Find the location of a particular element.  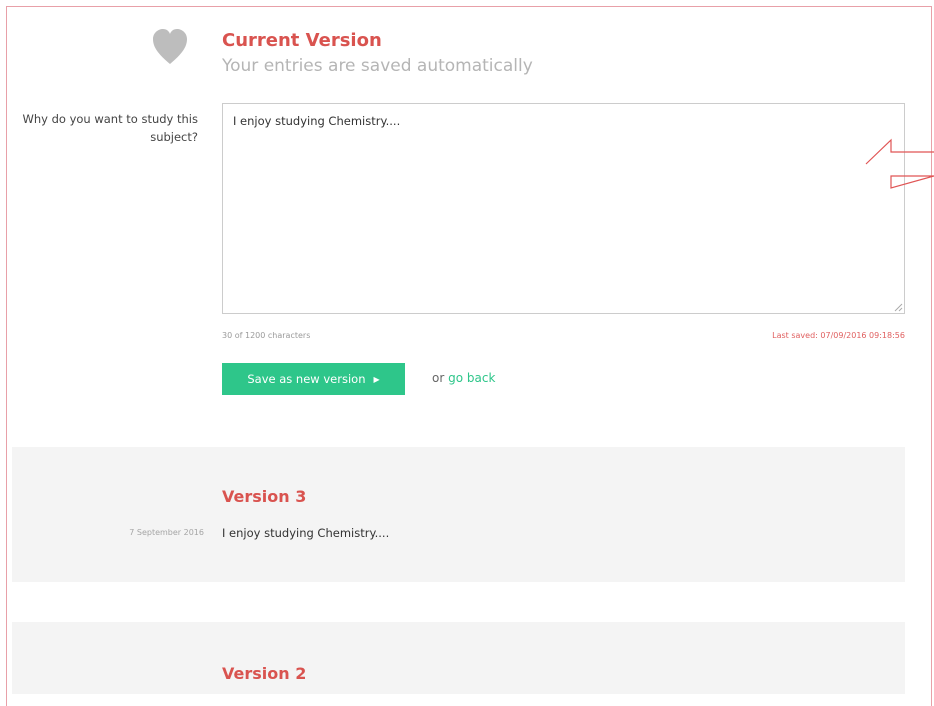

version-panel: Version 2 is located at coordinates (458, 658).